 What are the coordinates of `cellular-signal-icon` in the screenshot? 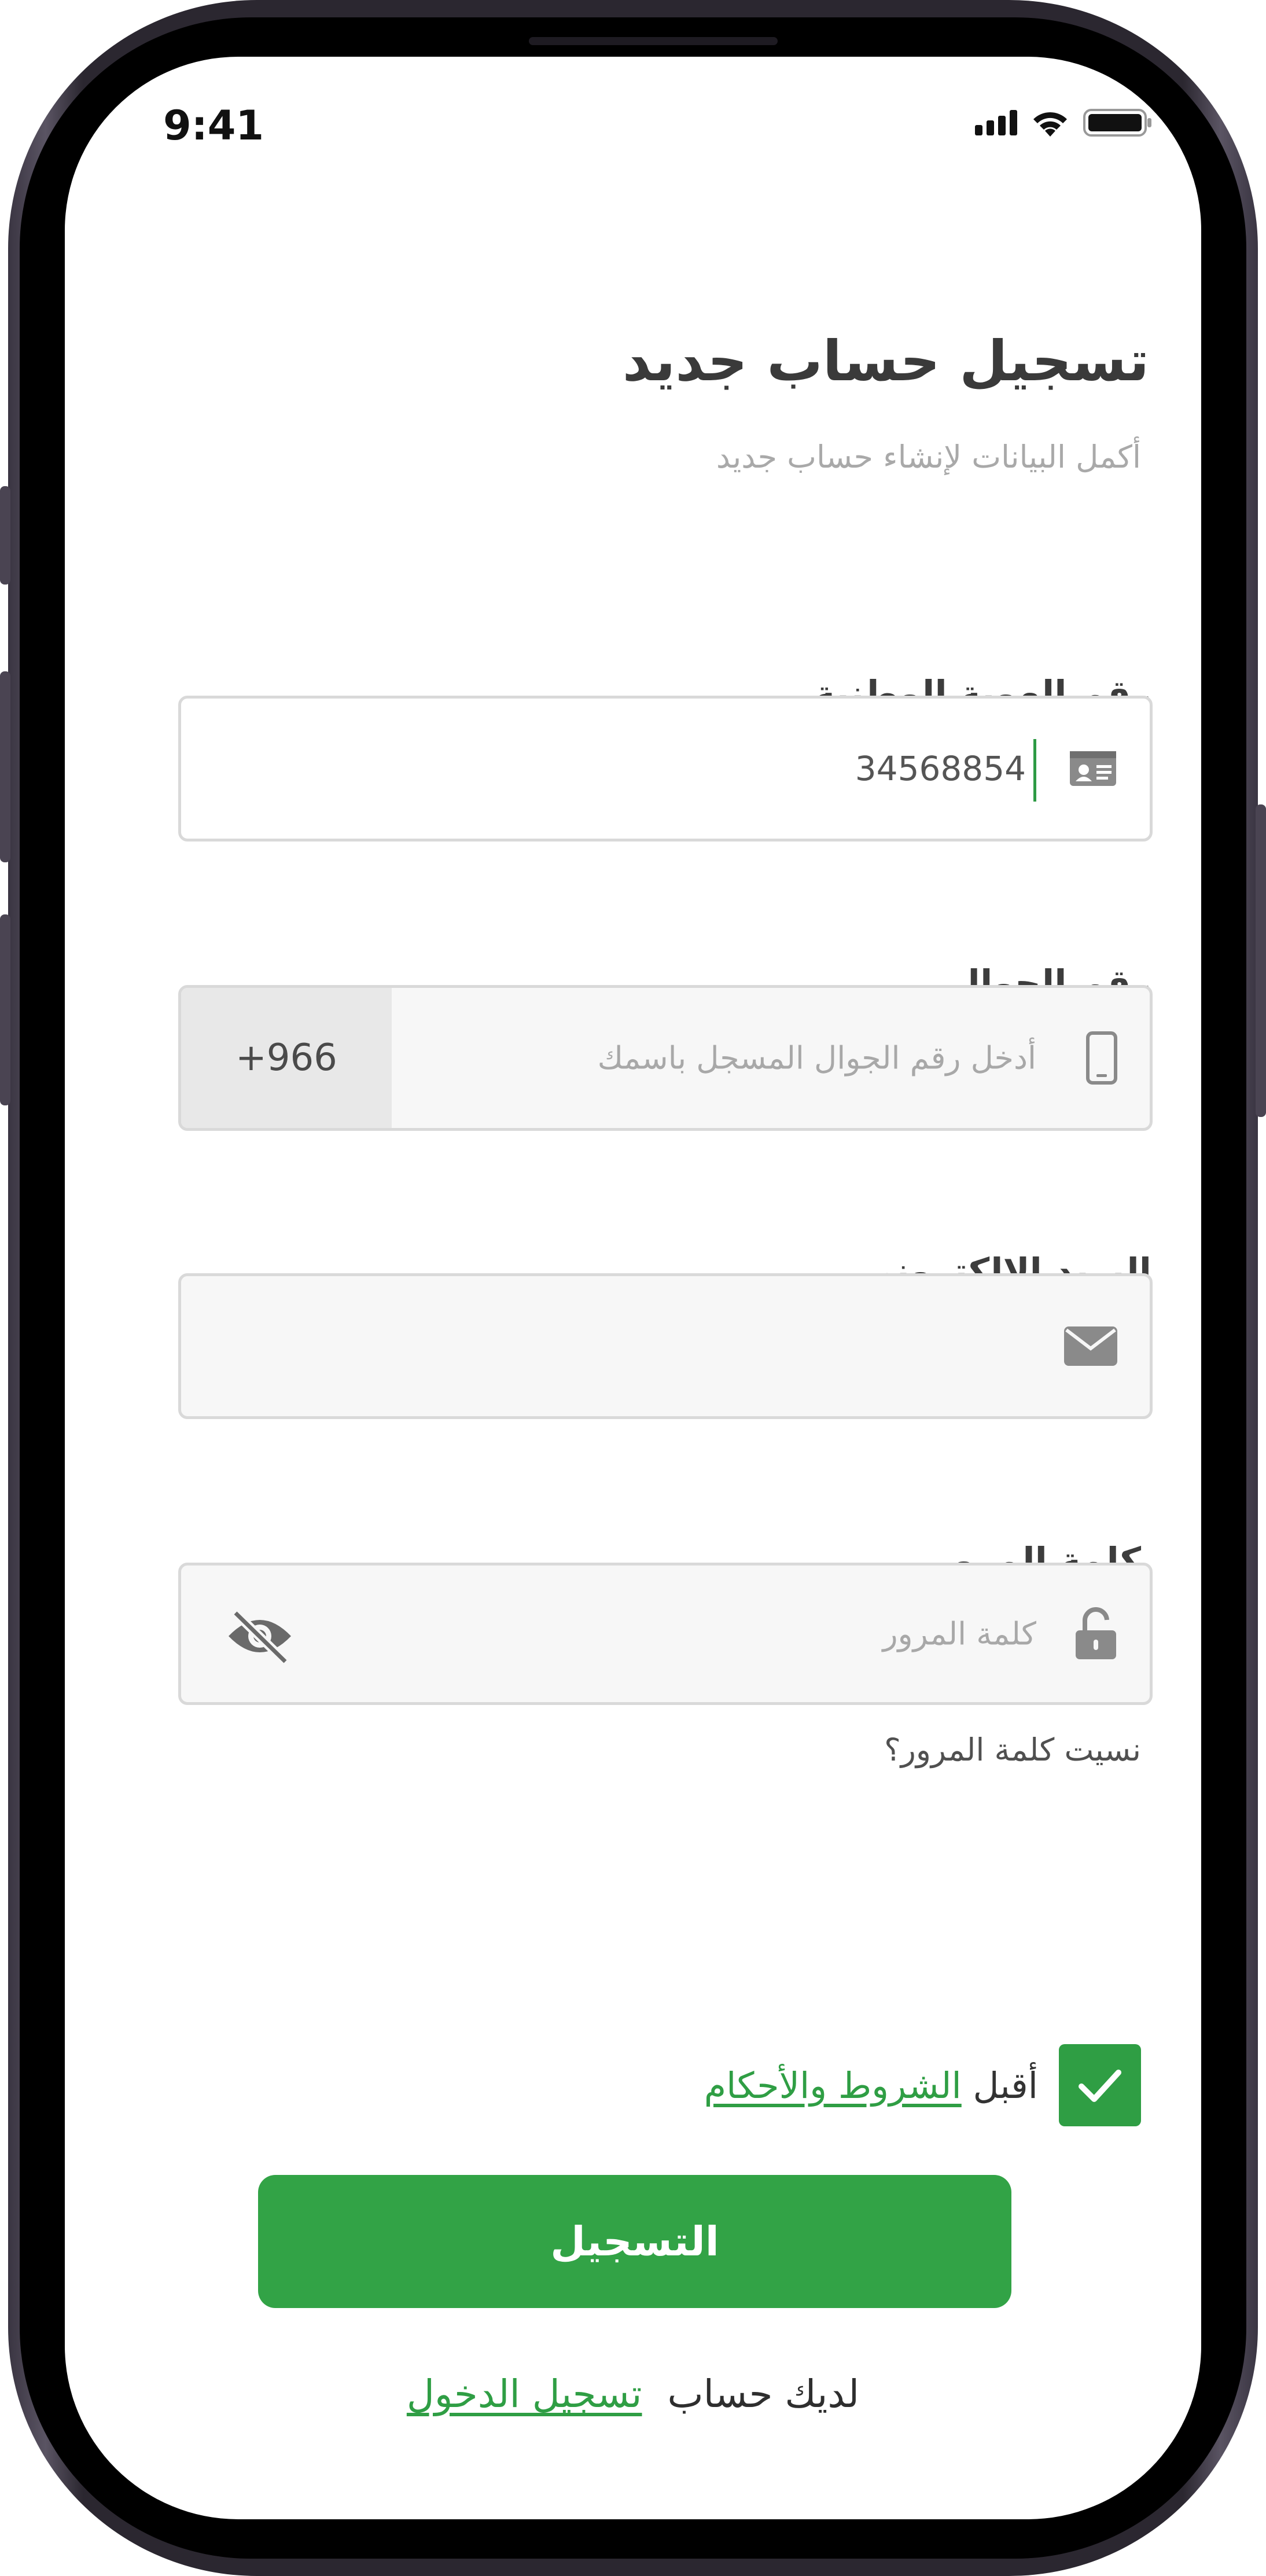 It's located at (996, 122).